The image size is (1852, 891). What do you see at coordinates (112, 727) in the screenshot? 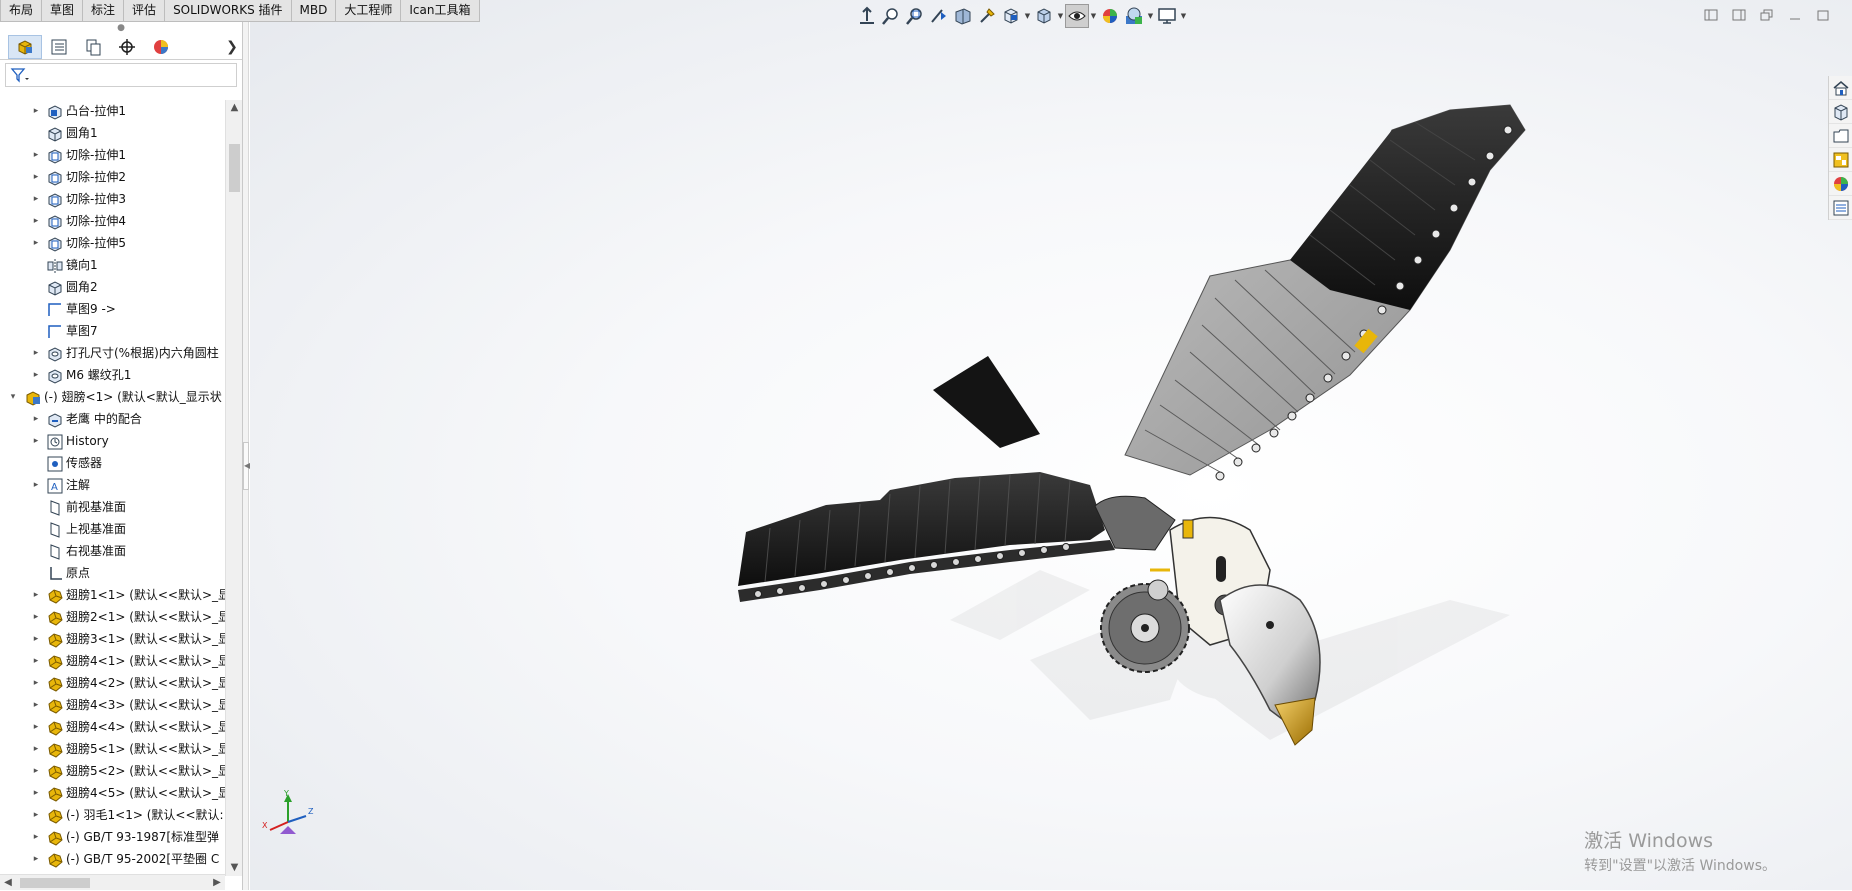
I see `tree-row: ▸ 翅膀4<4> (默认<<默认>_显` at bounding box center [112, 727].